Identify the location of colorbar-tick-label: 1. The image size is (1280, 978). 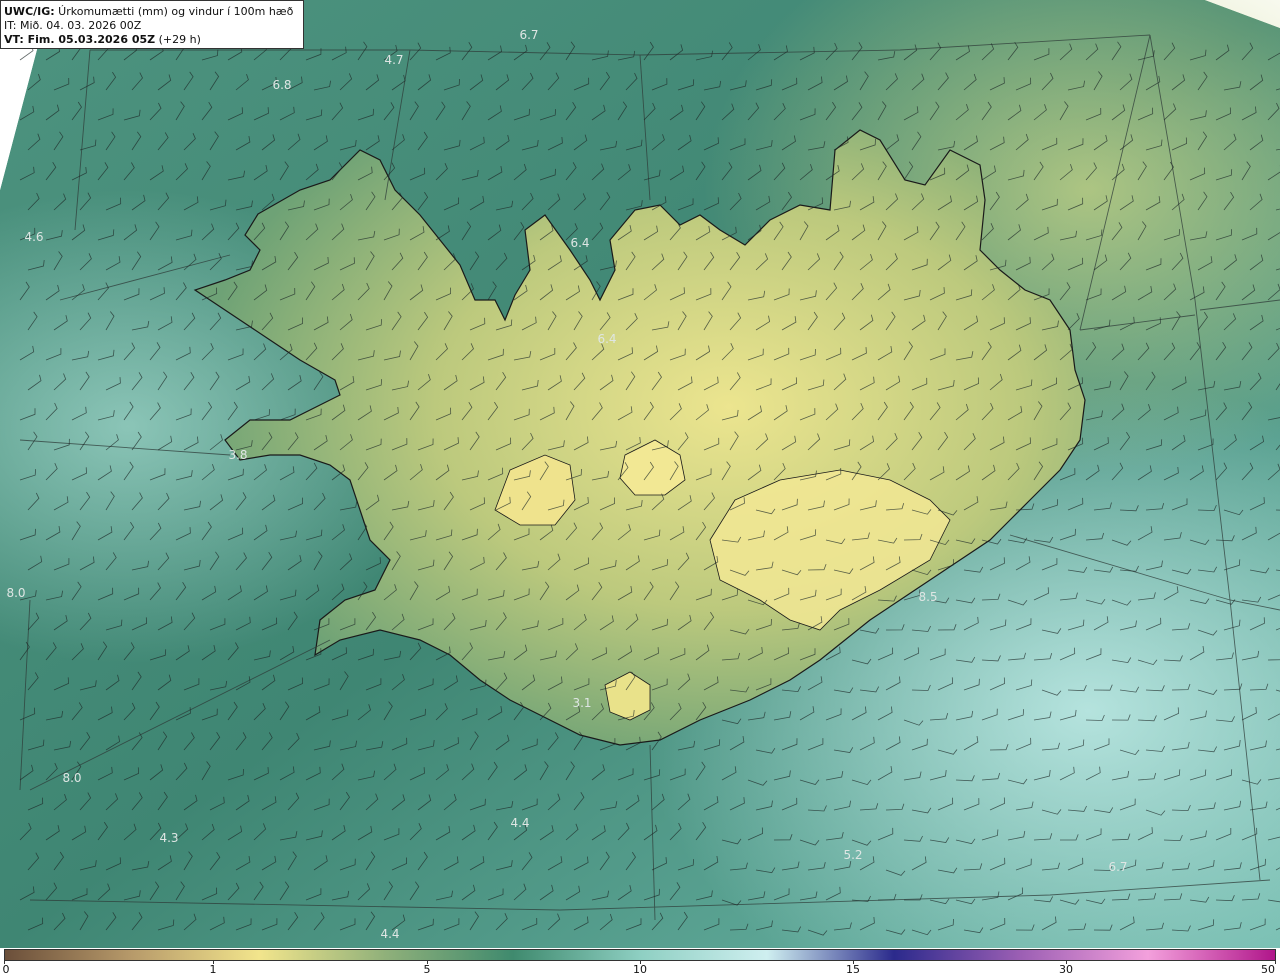
(213, 969).